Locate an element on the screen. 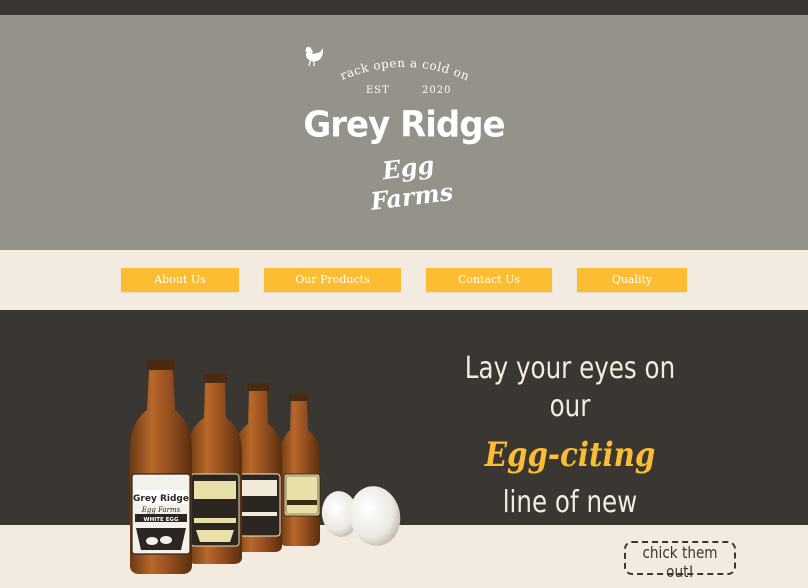 The width and height of the screenshot is (808, 588). bottle-label-sub: Egg Farms is located at coordinates (161, 510).